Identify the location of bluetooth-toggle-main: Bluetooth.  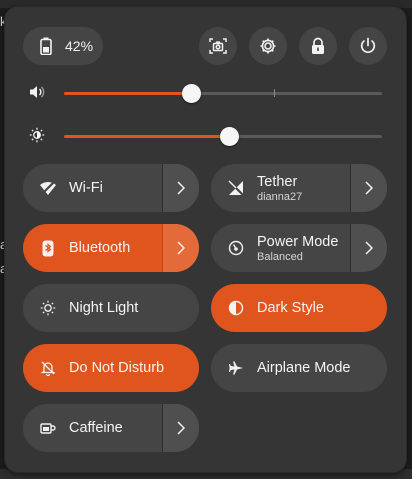
(92, 248).